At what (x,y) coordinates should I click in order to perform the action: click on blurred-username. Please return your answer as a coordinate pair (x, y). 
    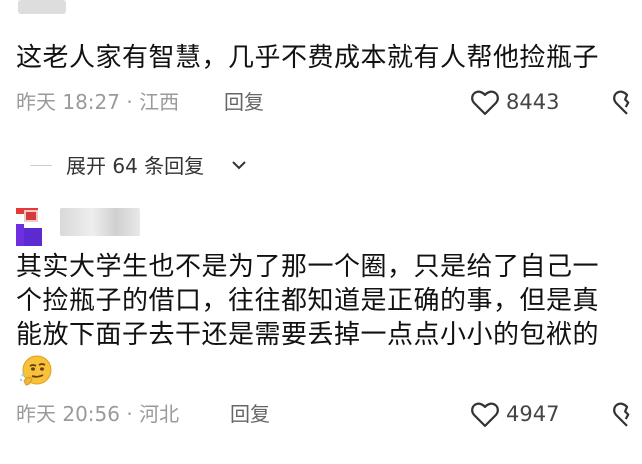
    Looking at the image, I should click on (100, 222).